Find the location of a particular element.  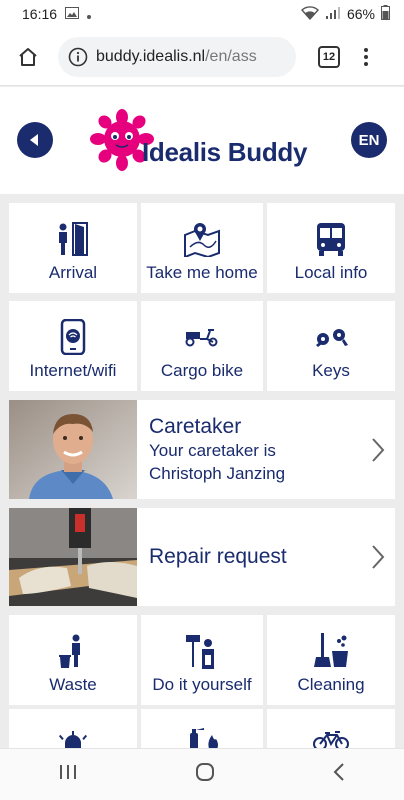

language-button: EN is located at coordinates (369, 140).